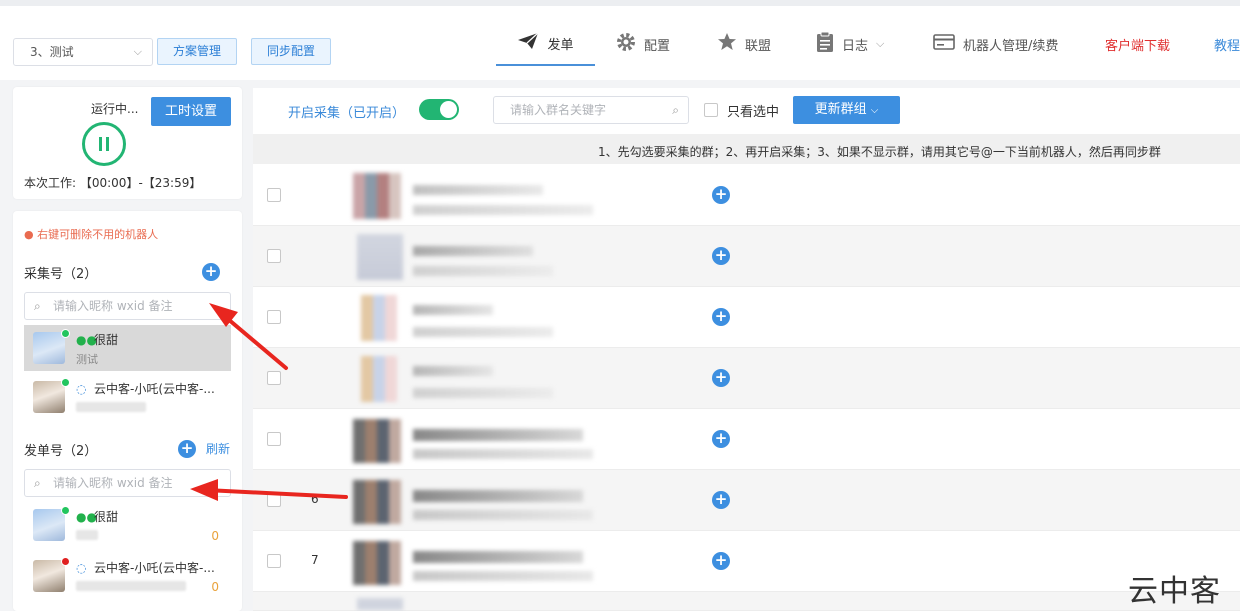  Describe the element at coordinates (1227, 44) in the screenshot. I see `tutorial-link: 教程` at that location.